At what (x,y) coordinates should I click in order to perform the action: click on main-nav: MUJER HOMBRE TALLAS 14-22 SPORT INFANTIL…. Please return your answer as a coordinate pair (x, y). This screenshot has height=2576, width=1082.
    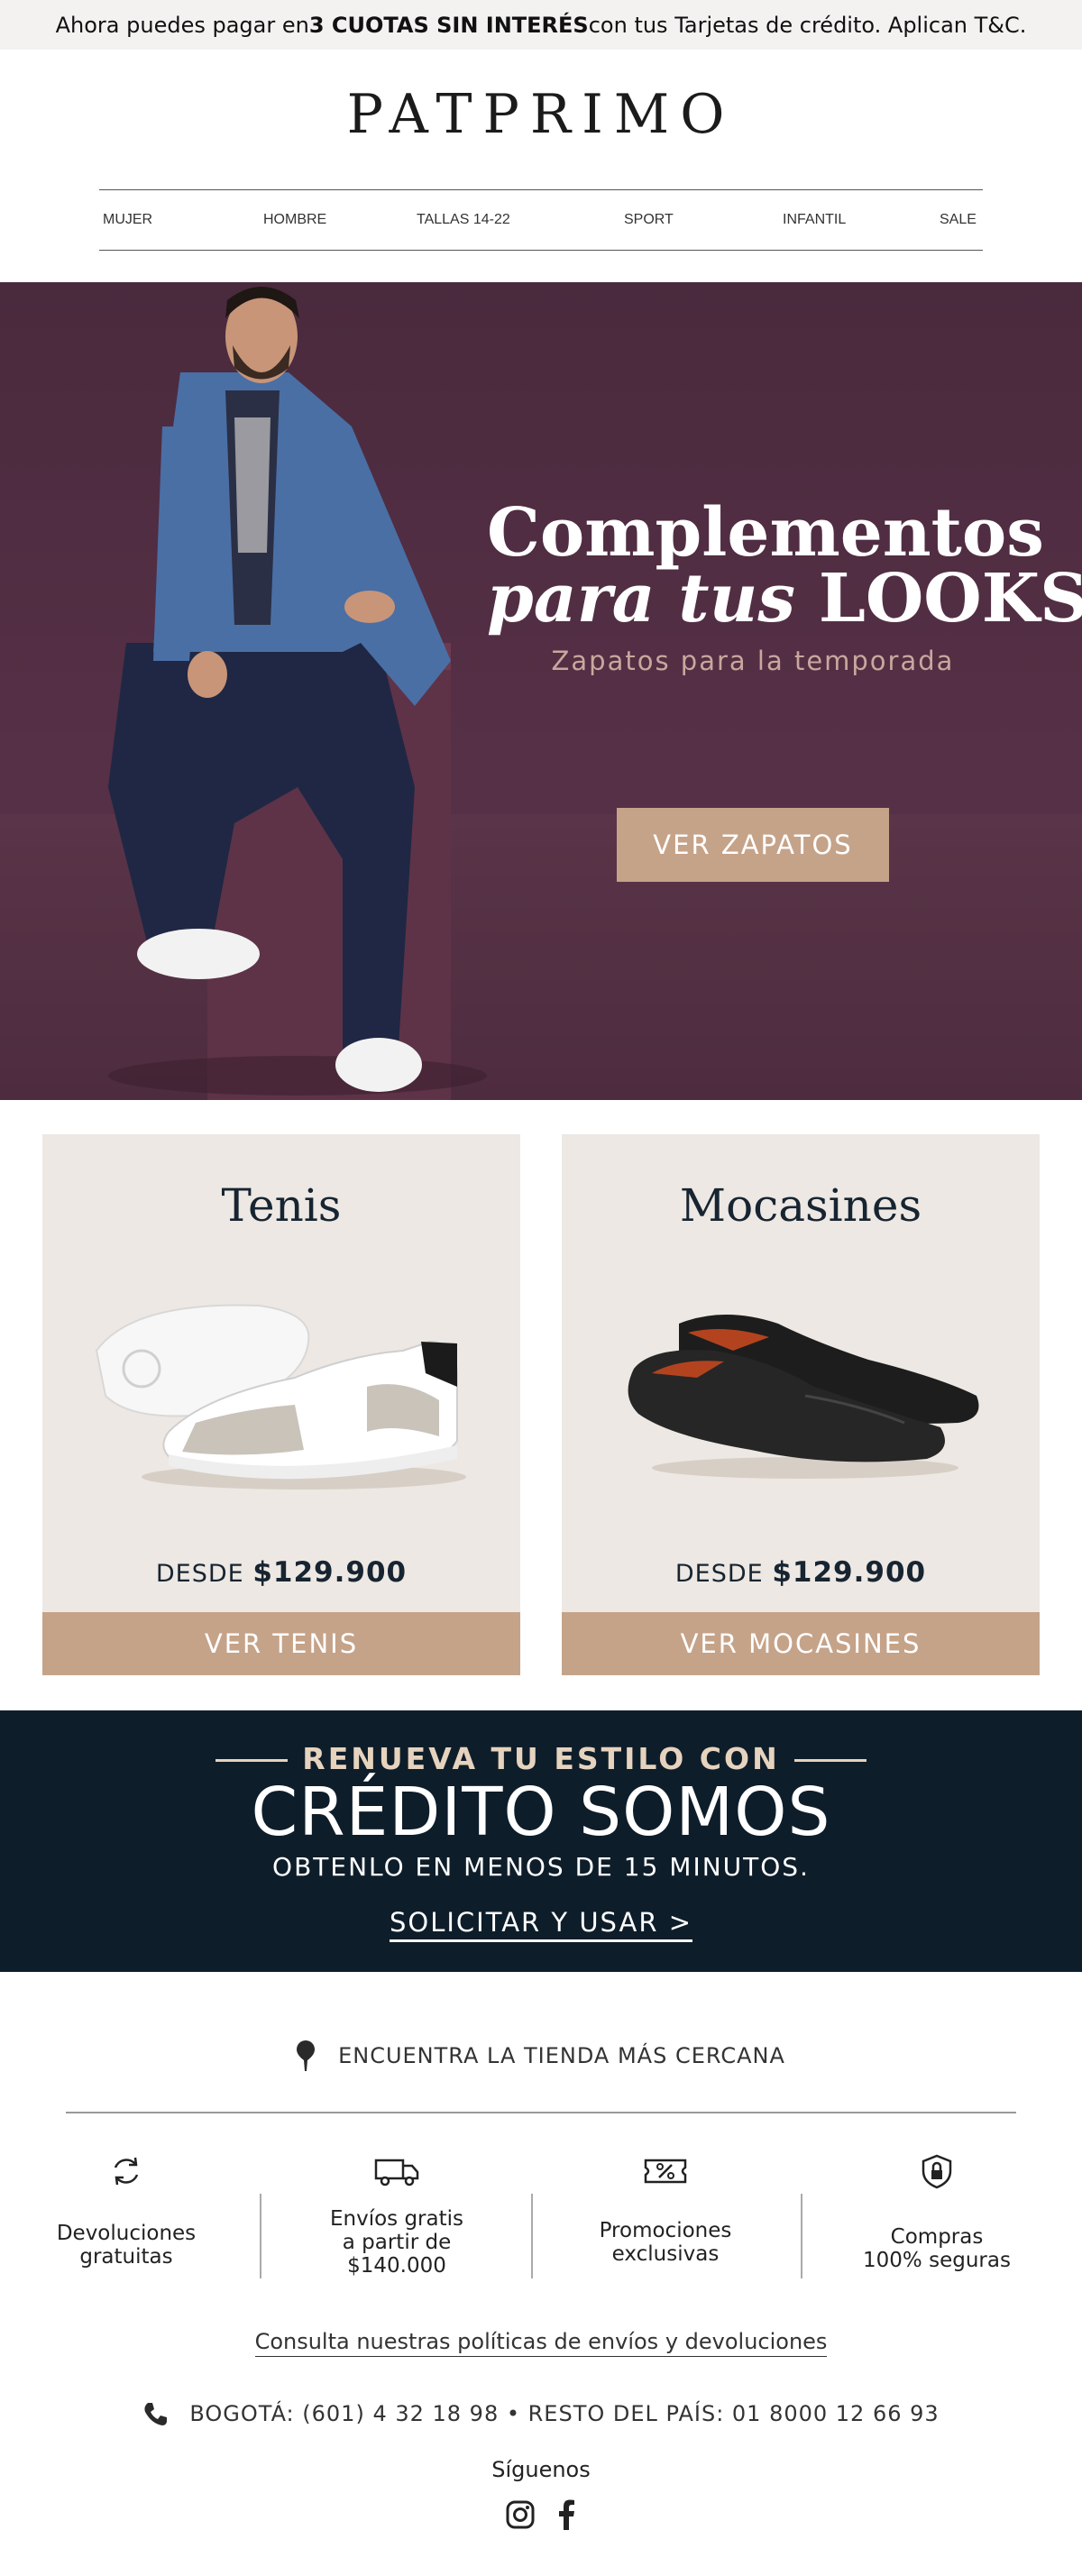
    Looking at the image, I should click on (541, 220).